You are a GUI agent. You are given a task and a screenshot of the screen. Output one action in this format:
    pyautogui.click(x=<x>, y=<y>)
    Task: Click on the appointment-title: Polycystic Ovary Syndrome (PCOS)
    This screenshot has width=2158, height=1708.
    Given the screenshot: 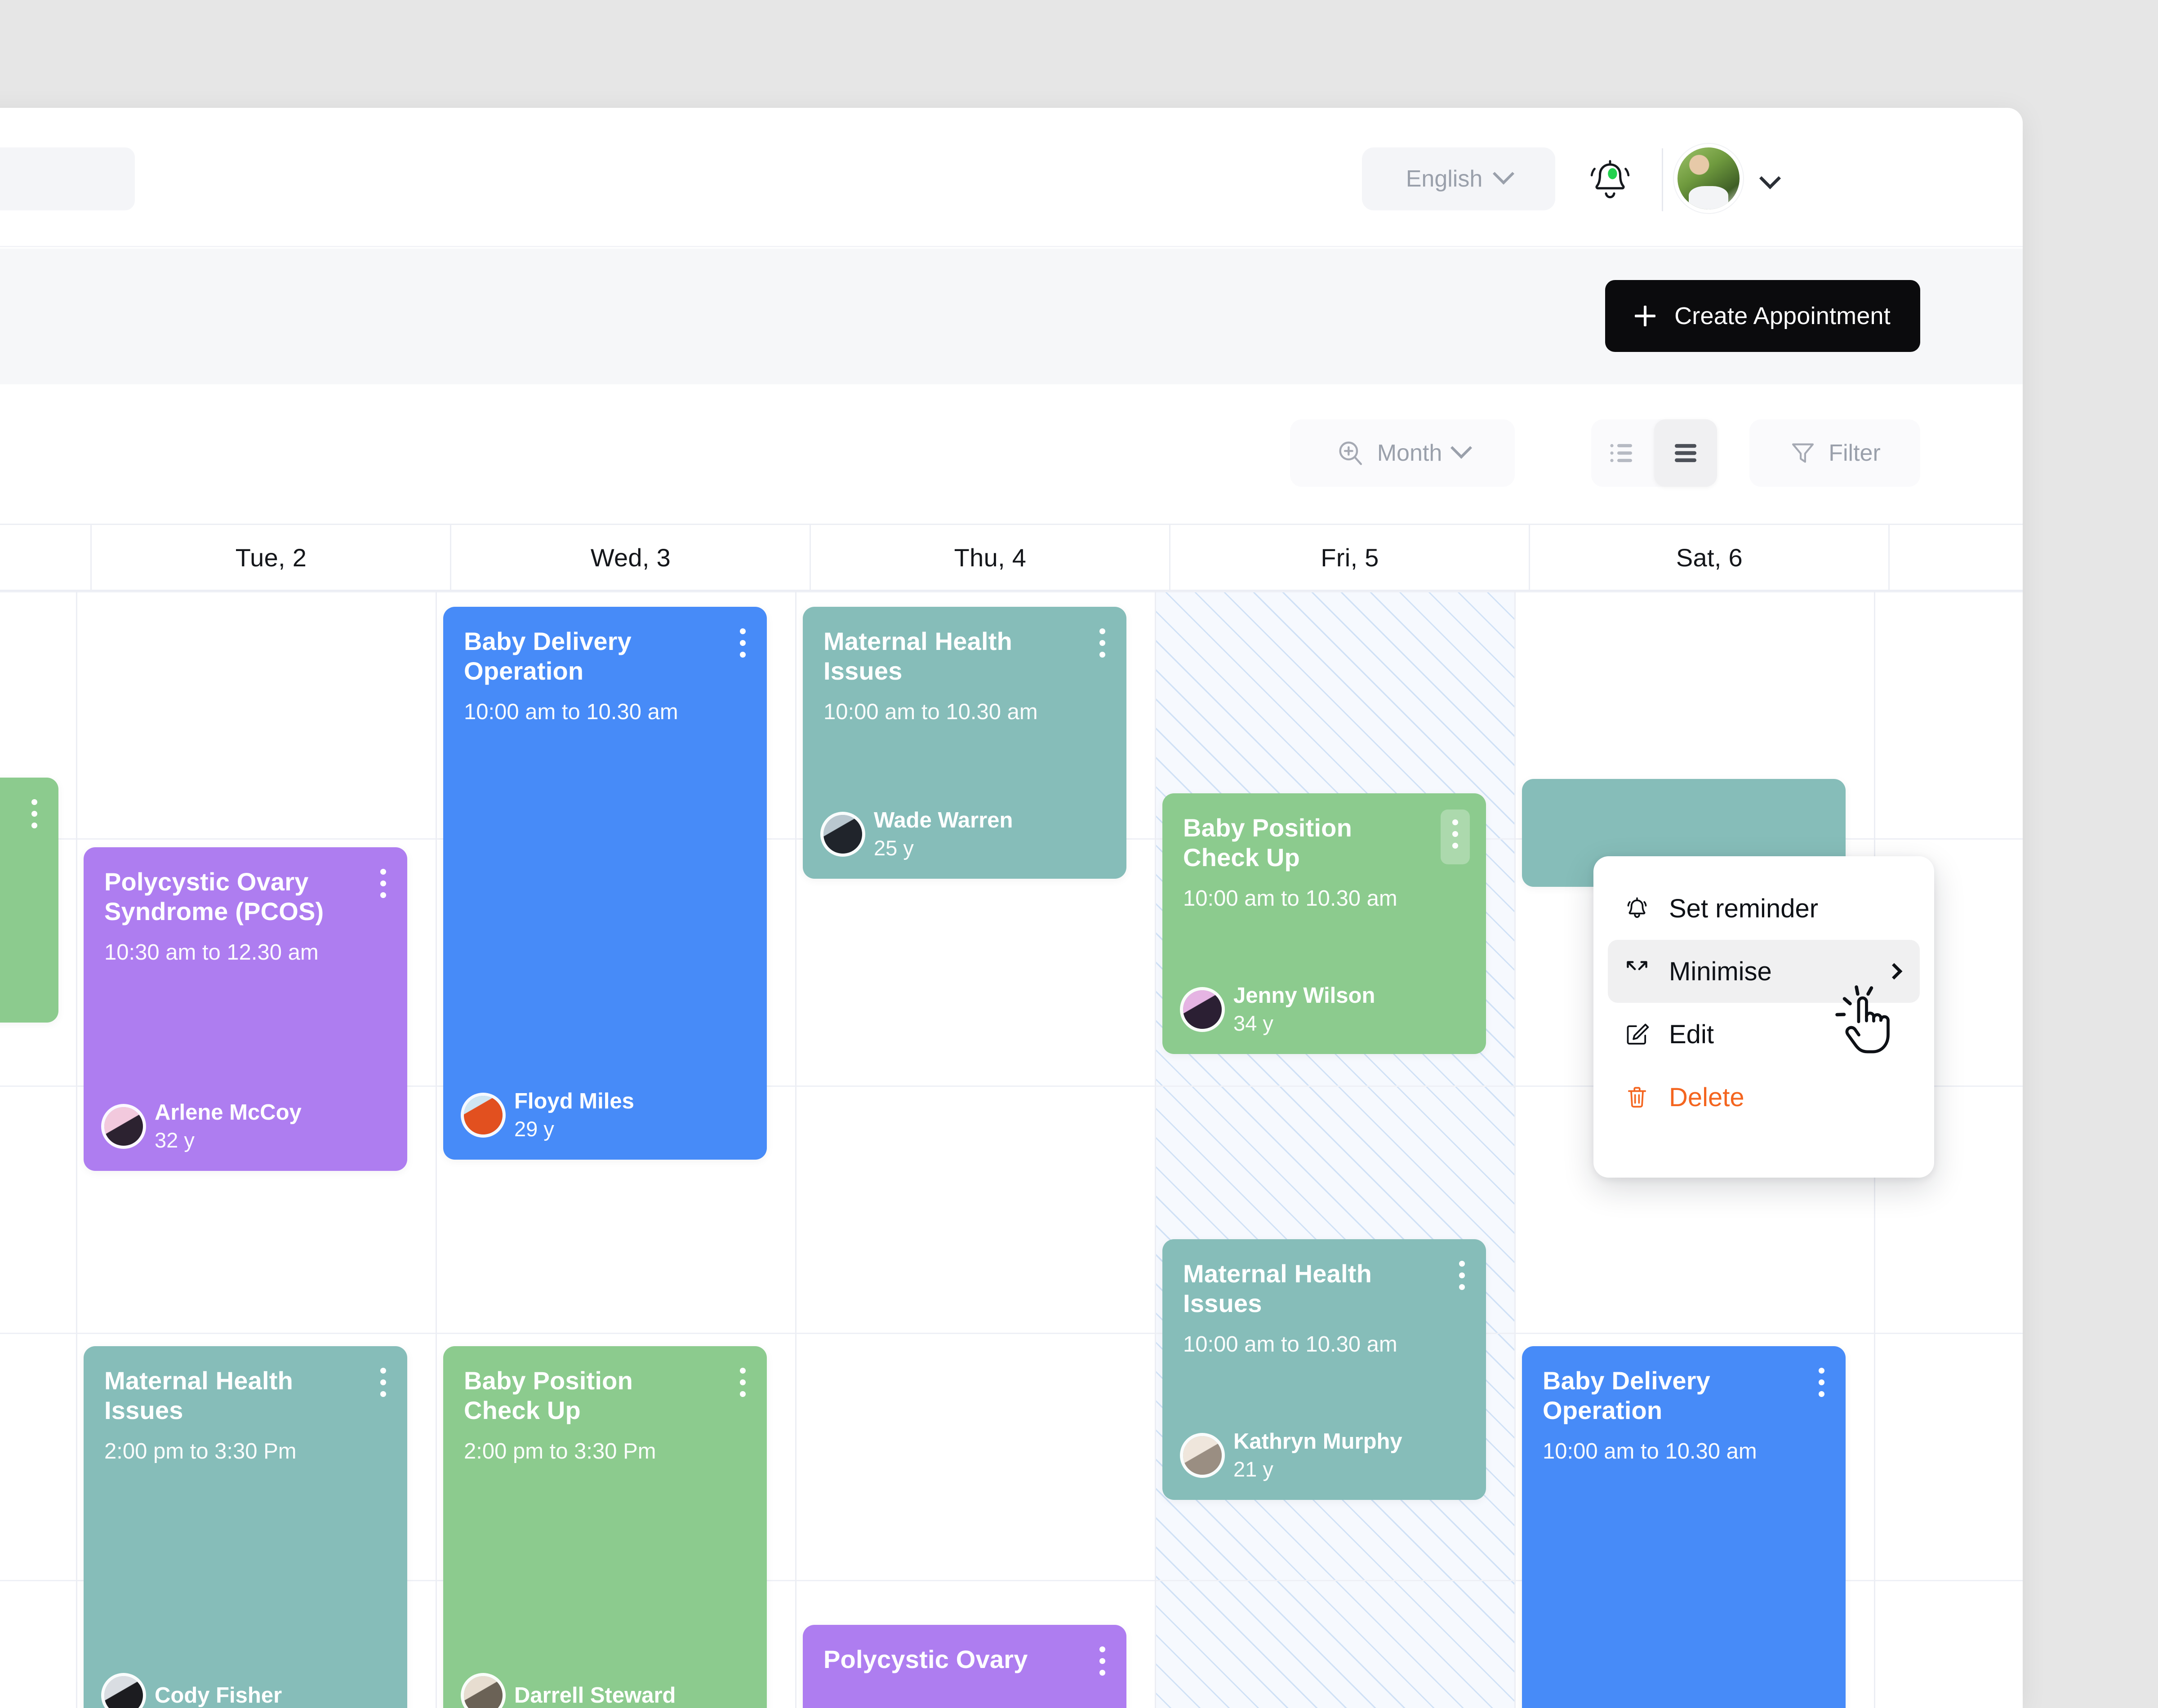 What is the action you would take?
    pyautogui.click(x=214, y=896)
    